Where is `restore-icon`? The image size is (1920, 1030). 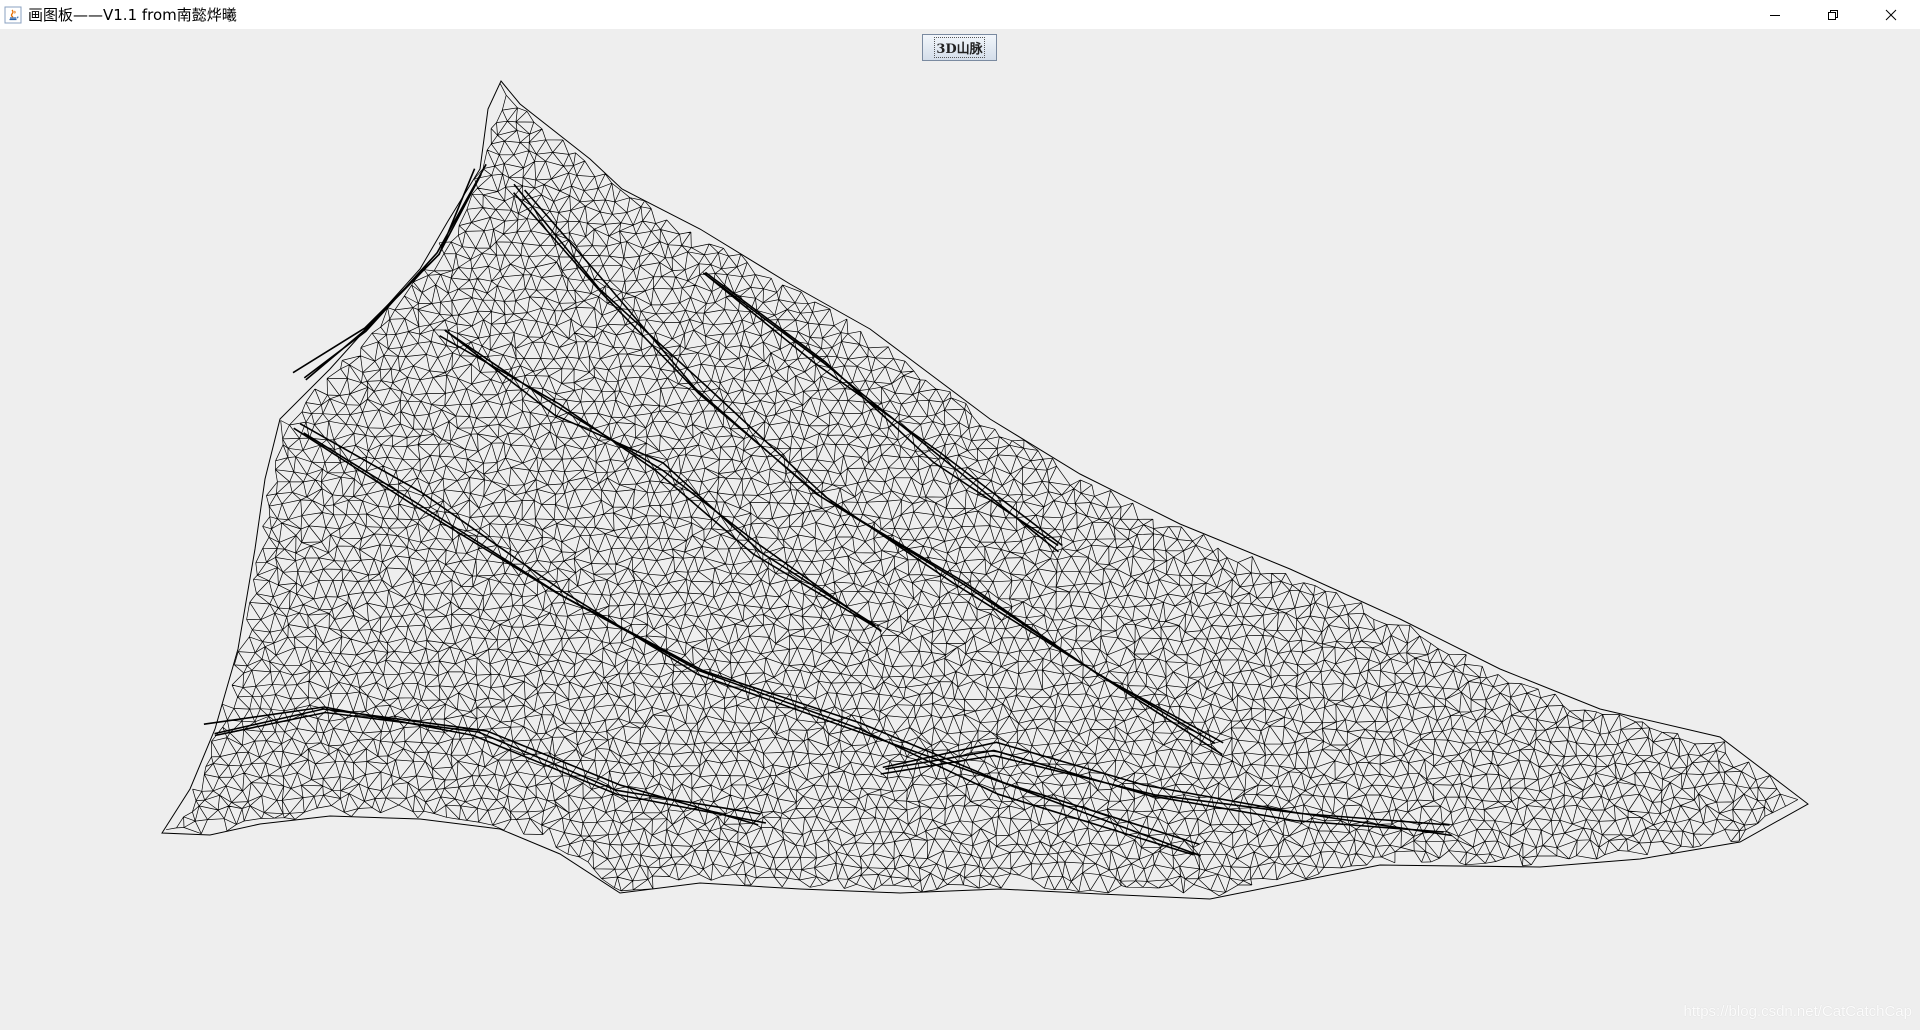
restore-icon is located at coordinates (1833, 14).